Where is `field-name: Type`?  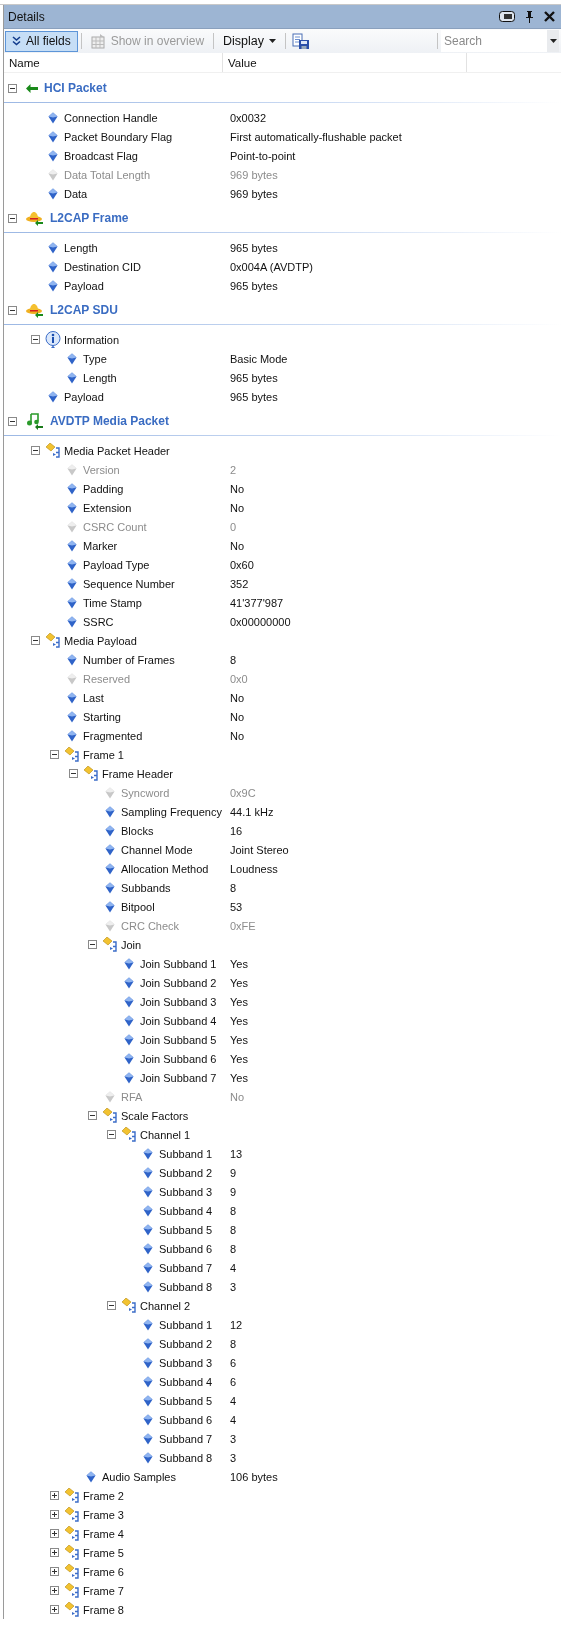
field-name: Type is located at coordinates (95, 358).